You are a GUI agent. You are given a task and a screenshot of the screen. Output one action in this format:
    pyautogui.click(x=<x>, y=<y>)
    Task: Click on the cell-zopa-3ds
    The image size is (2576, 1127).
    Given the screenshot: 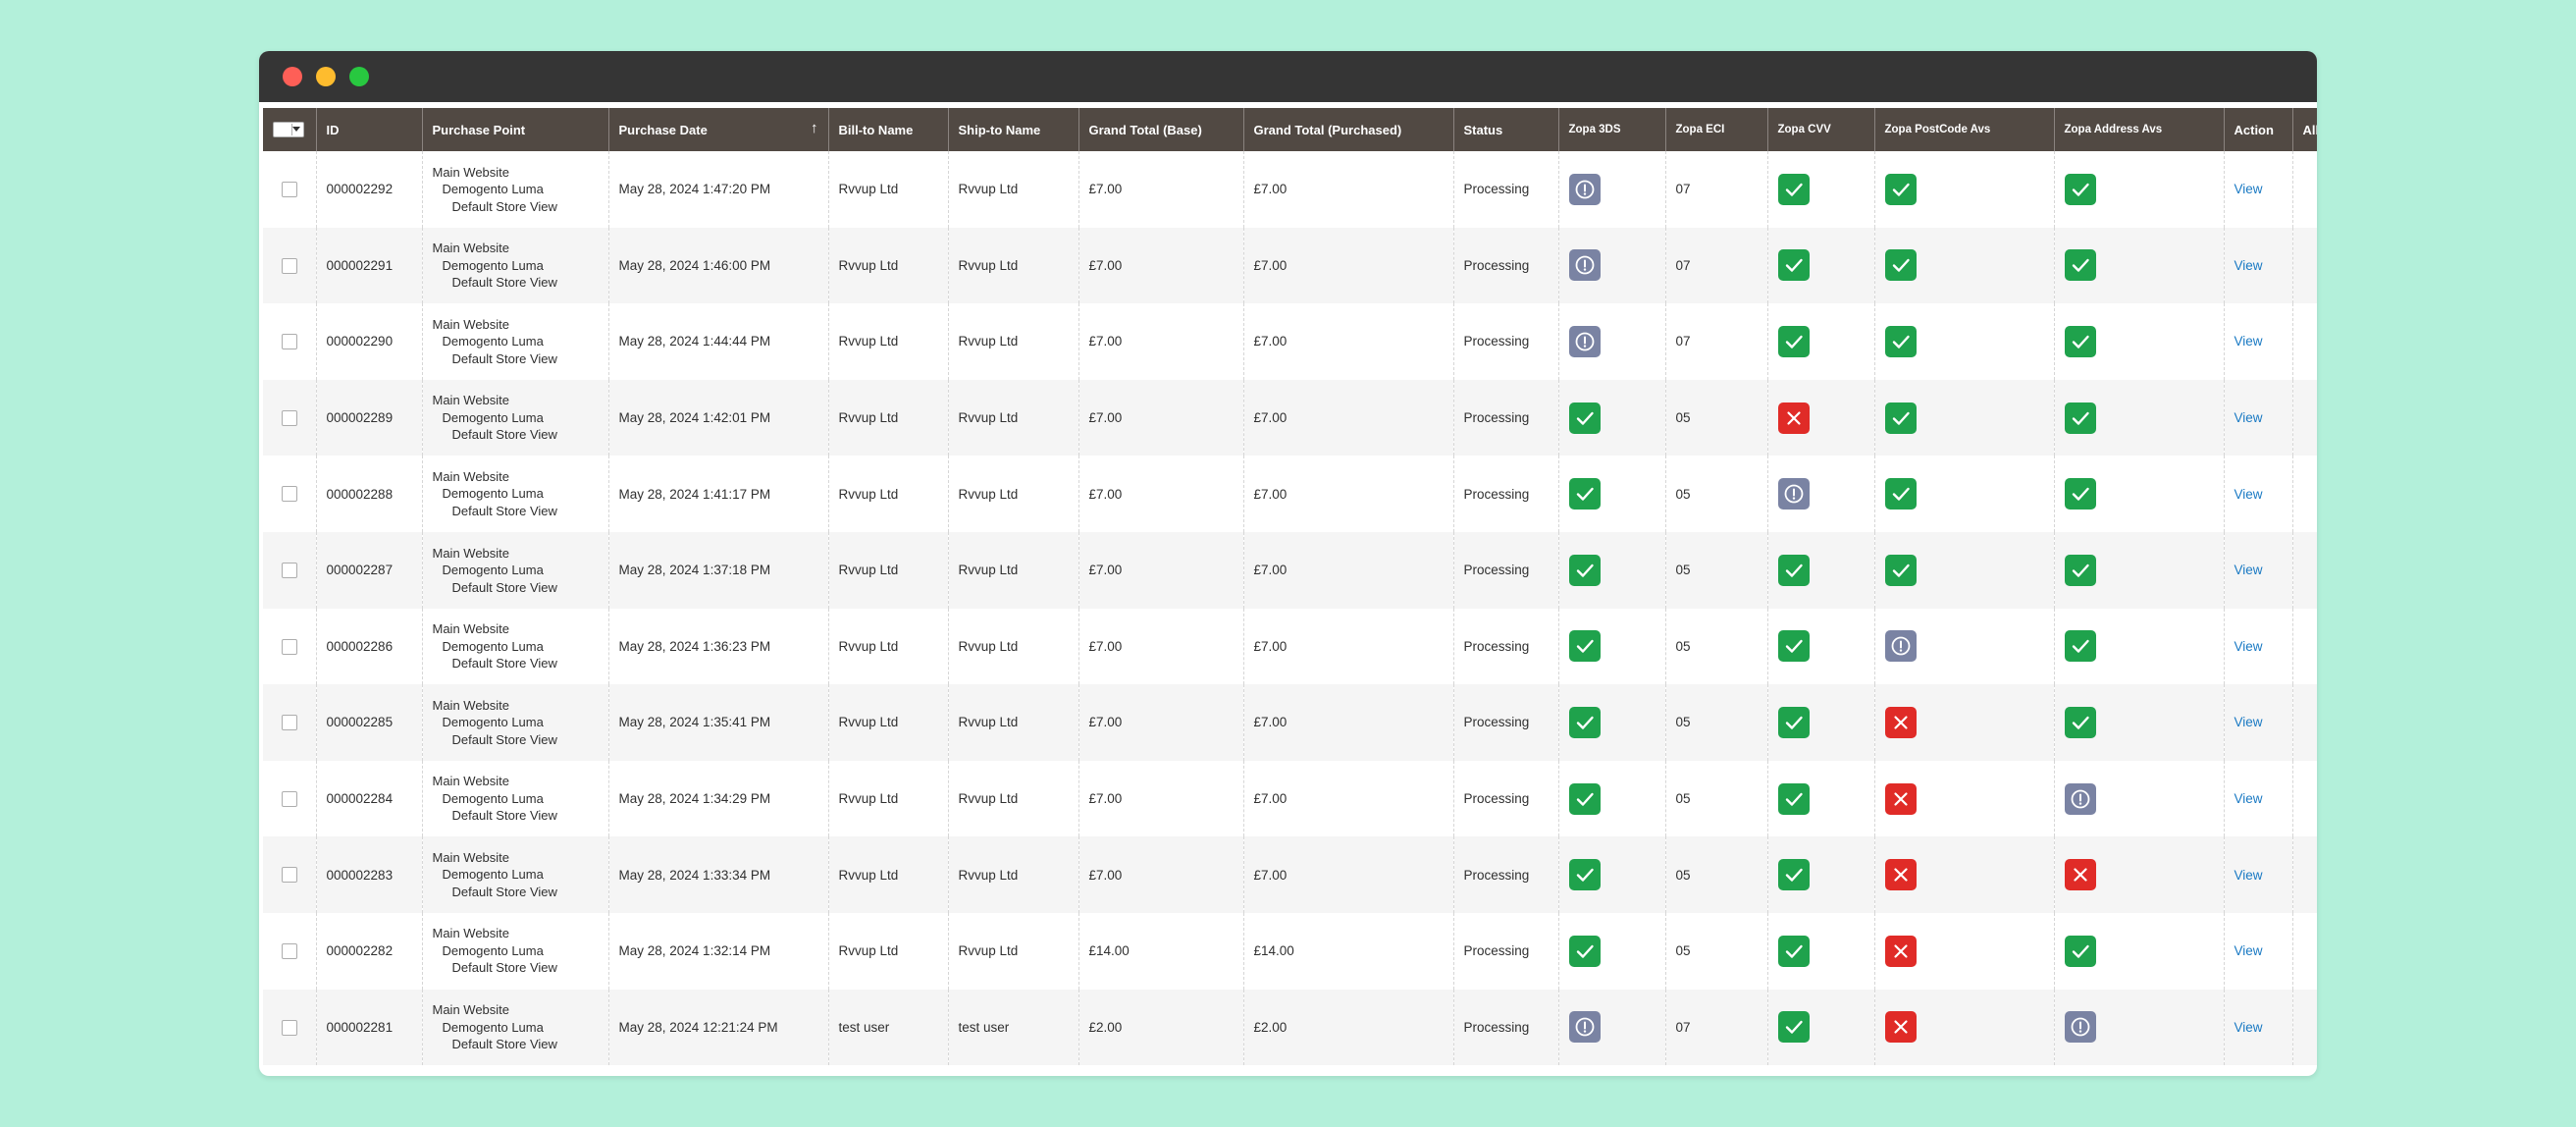 What is the action you would take?
    pyautogui.click(x=1612, y=341)
    